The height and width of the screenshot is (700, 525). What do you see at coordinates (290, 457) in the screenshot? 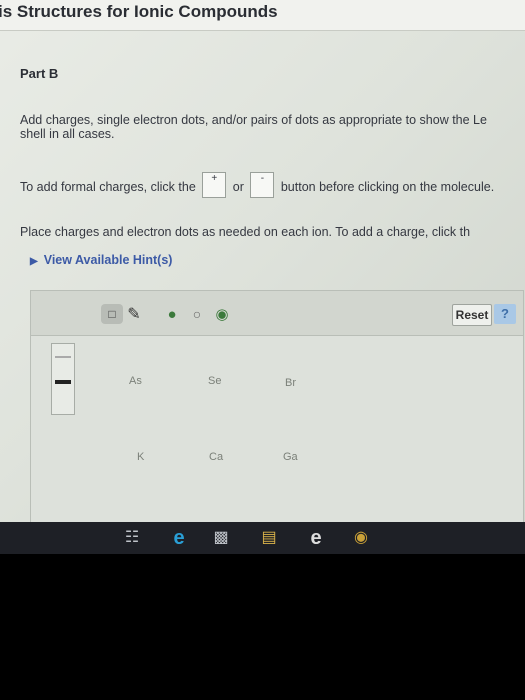
I see `atom-ga: Ga` at bounding box center [290, 457].